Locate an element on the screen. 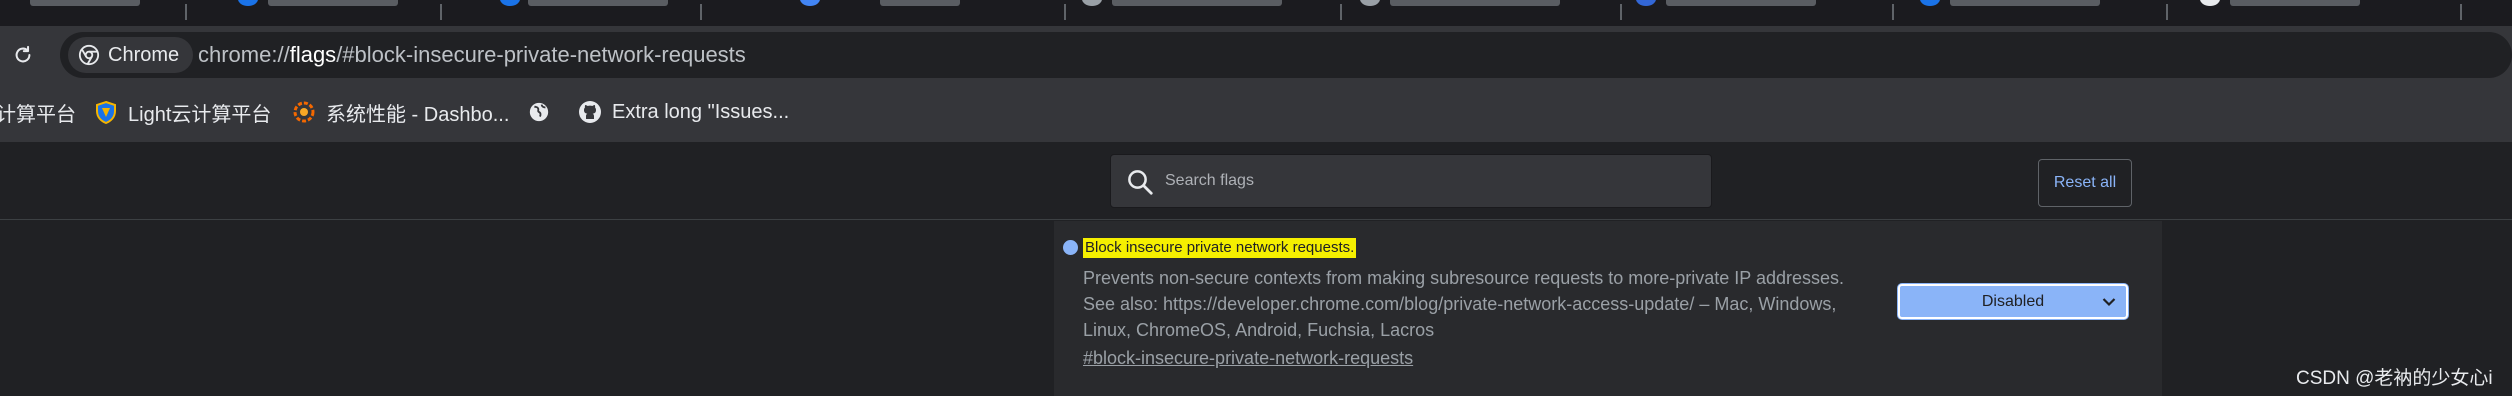  bookmark-item: 计算平台 is located at coordinates (38, 112).